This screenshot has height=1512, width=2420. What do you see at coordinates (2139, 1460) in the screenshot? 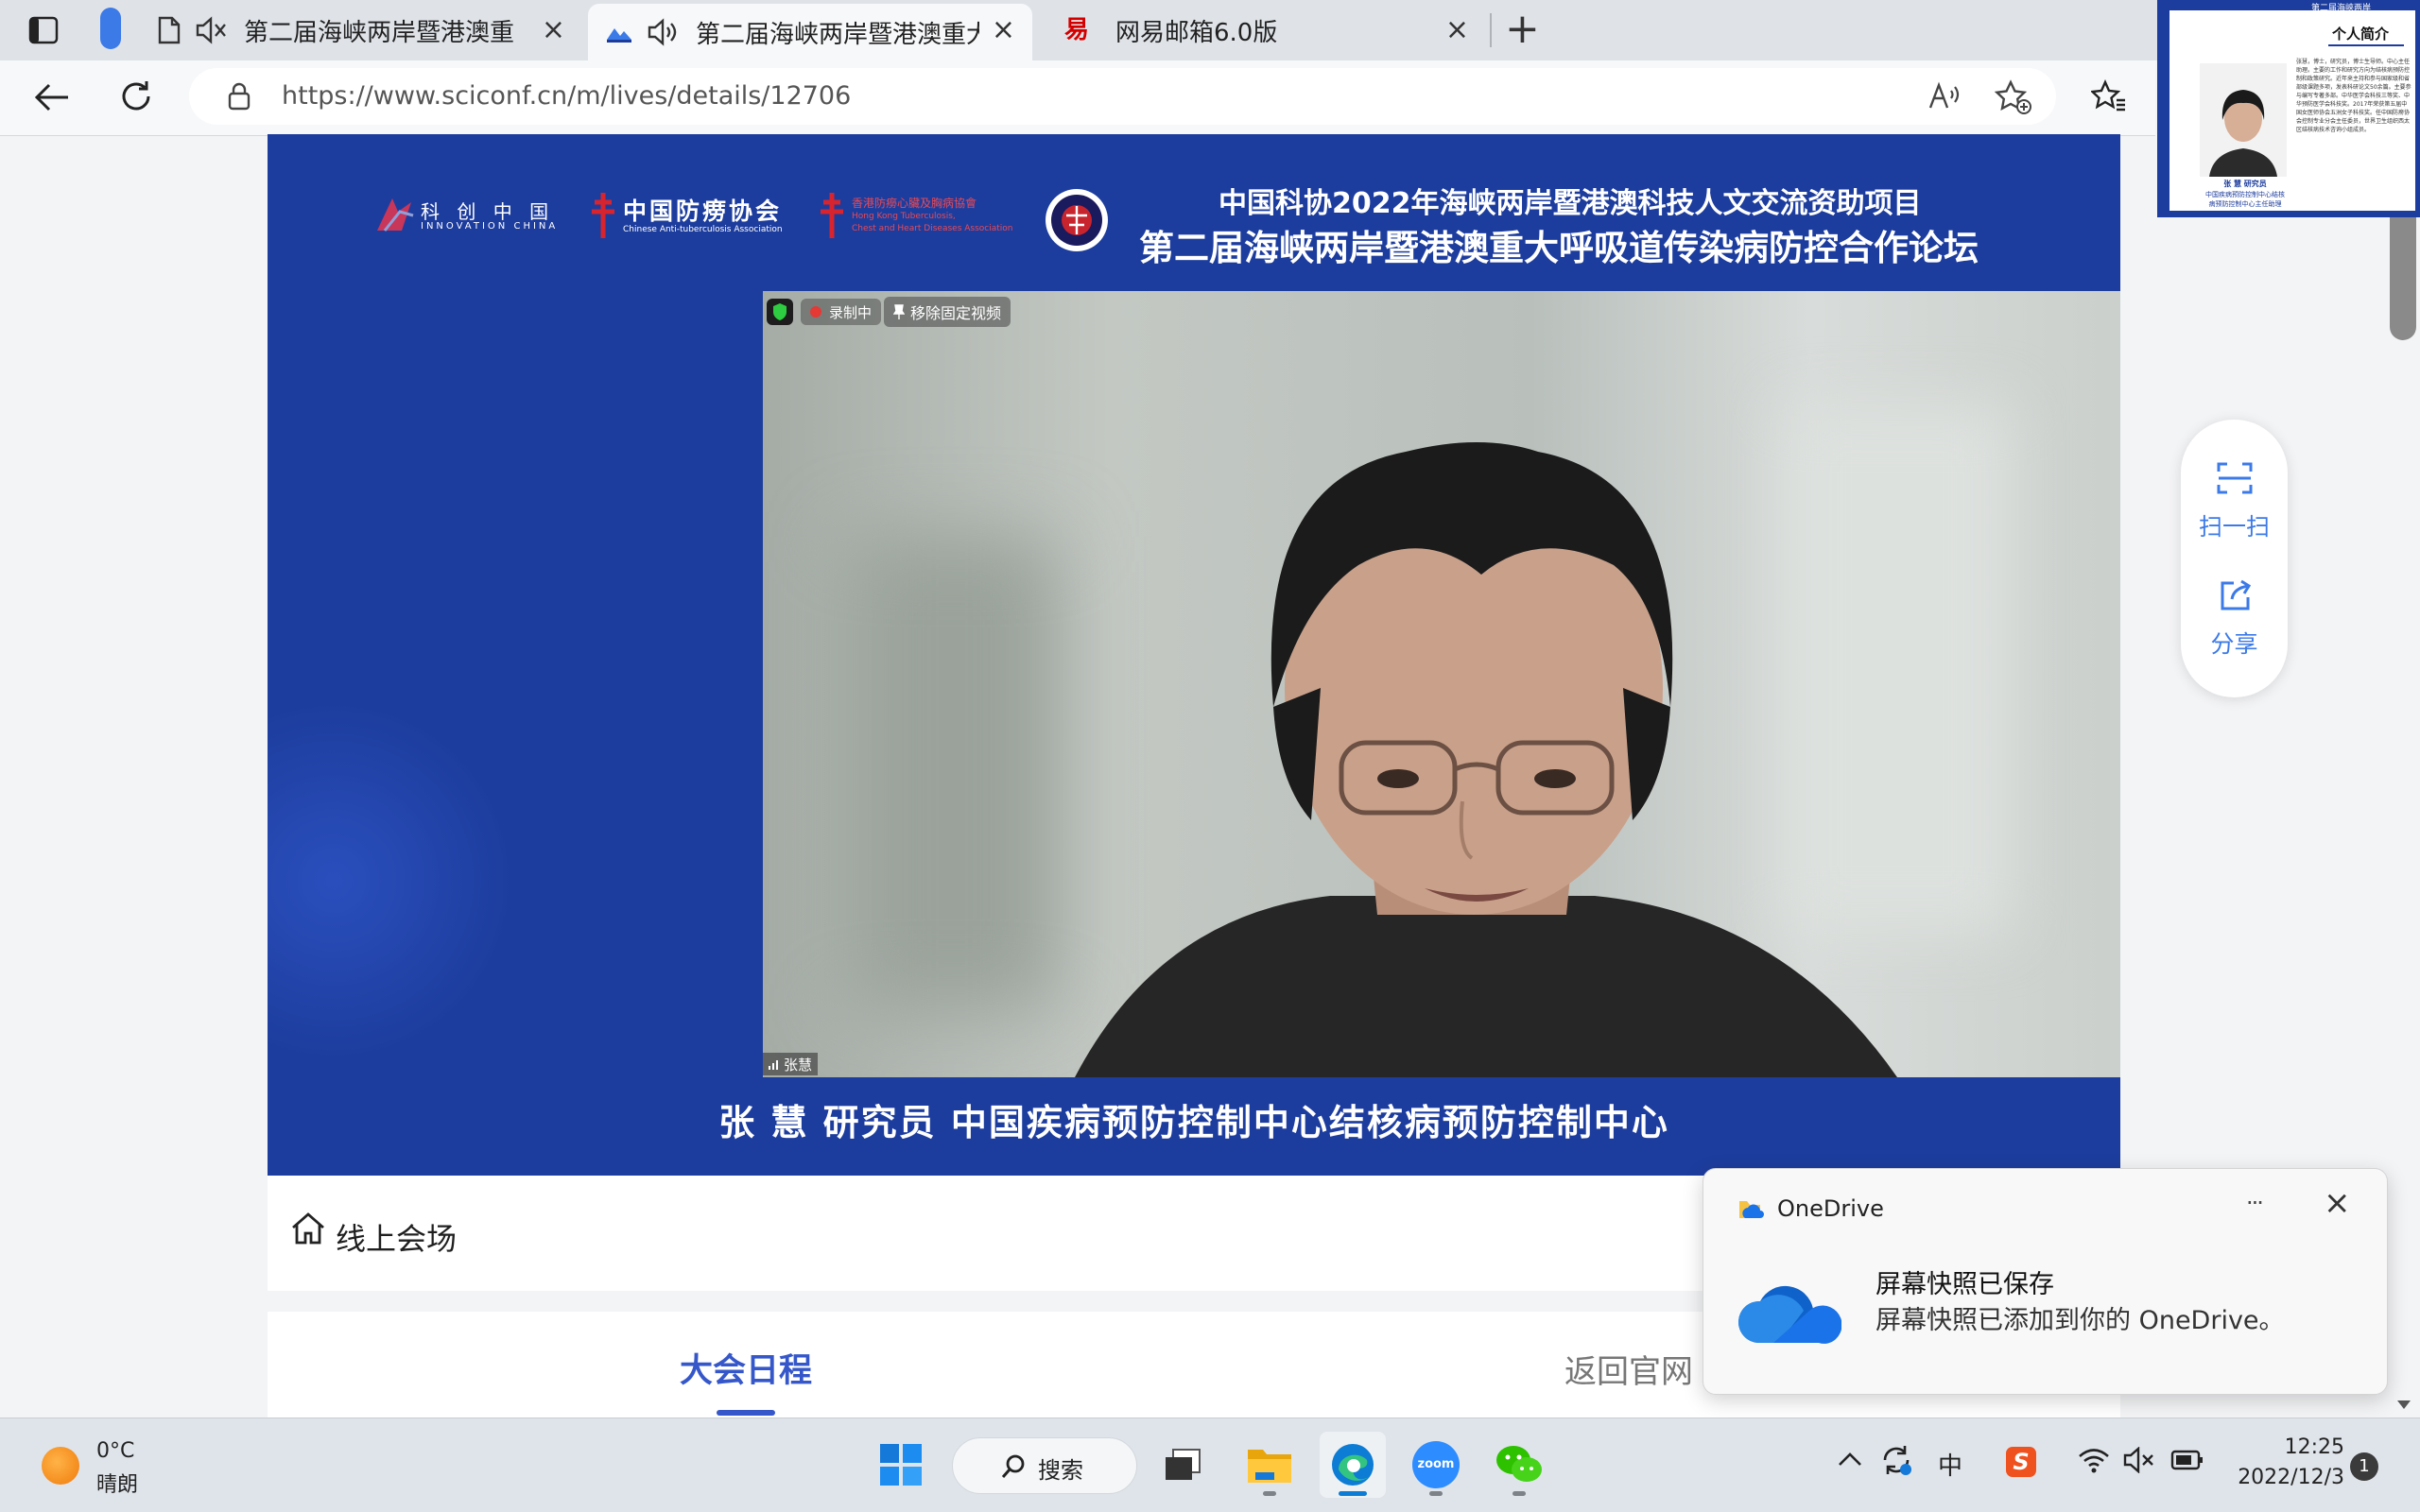
I see `volume-muted-icon` at bounding box center [2139, 1460].